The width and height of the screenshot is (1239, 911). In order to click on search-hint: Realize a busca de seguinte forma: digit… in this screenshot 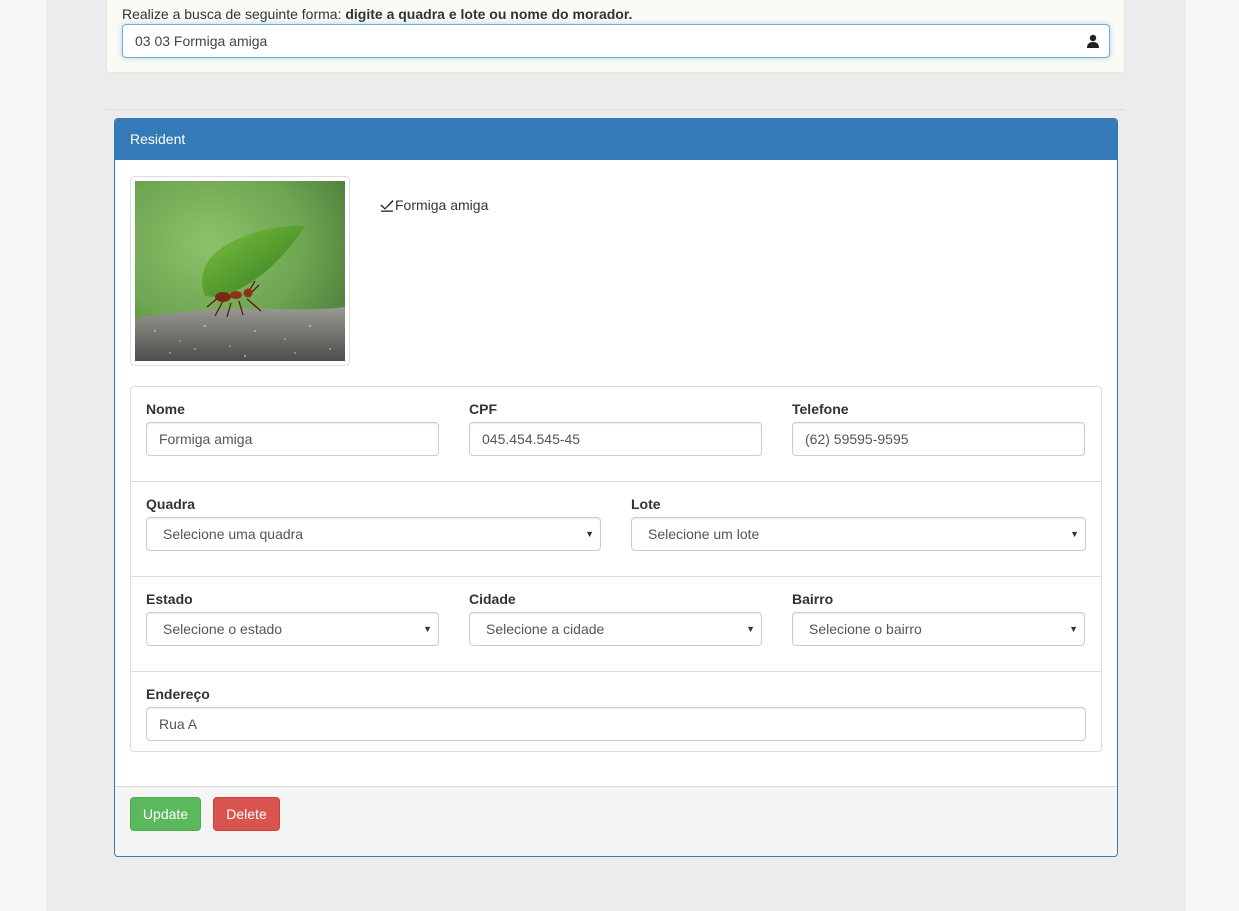, I will do `click(377, 14)`.